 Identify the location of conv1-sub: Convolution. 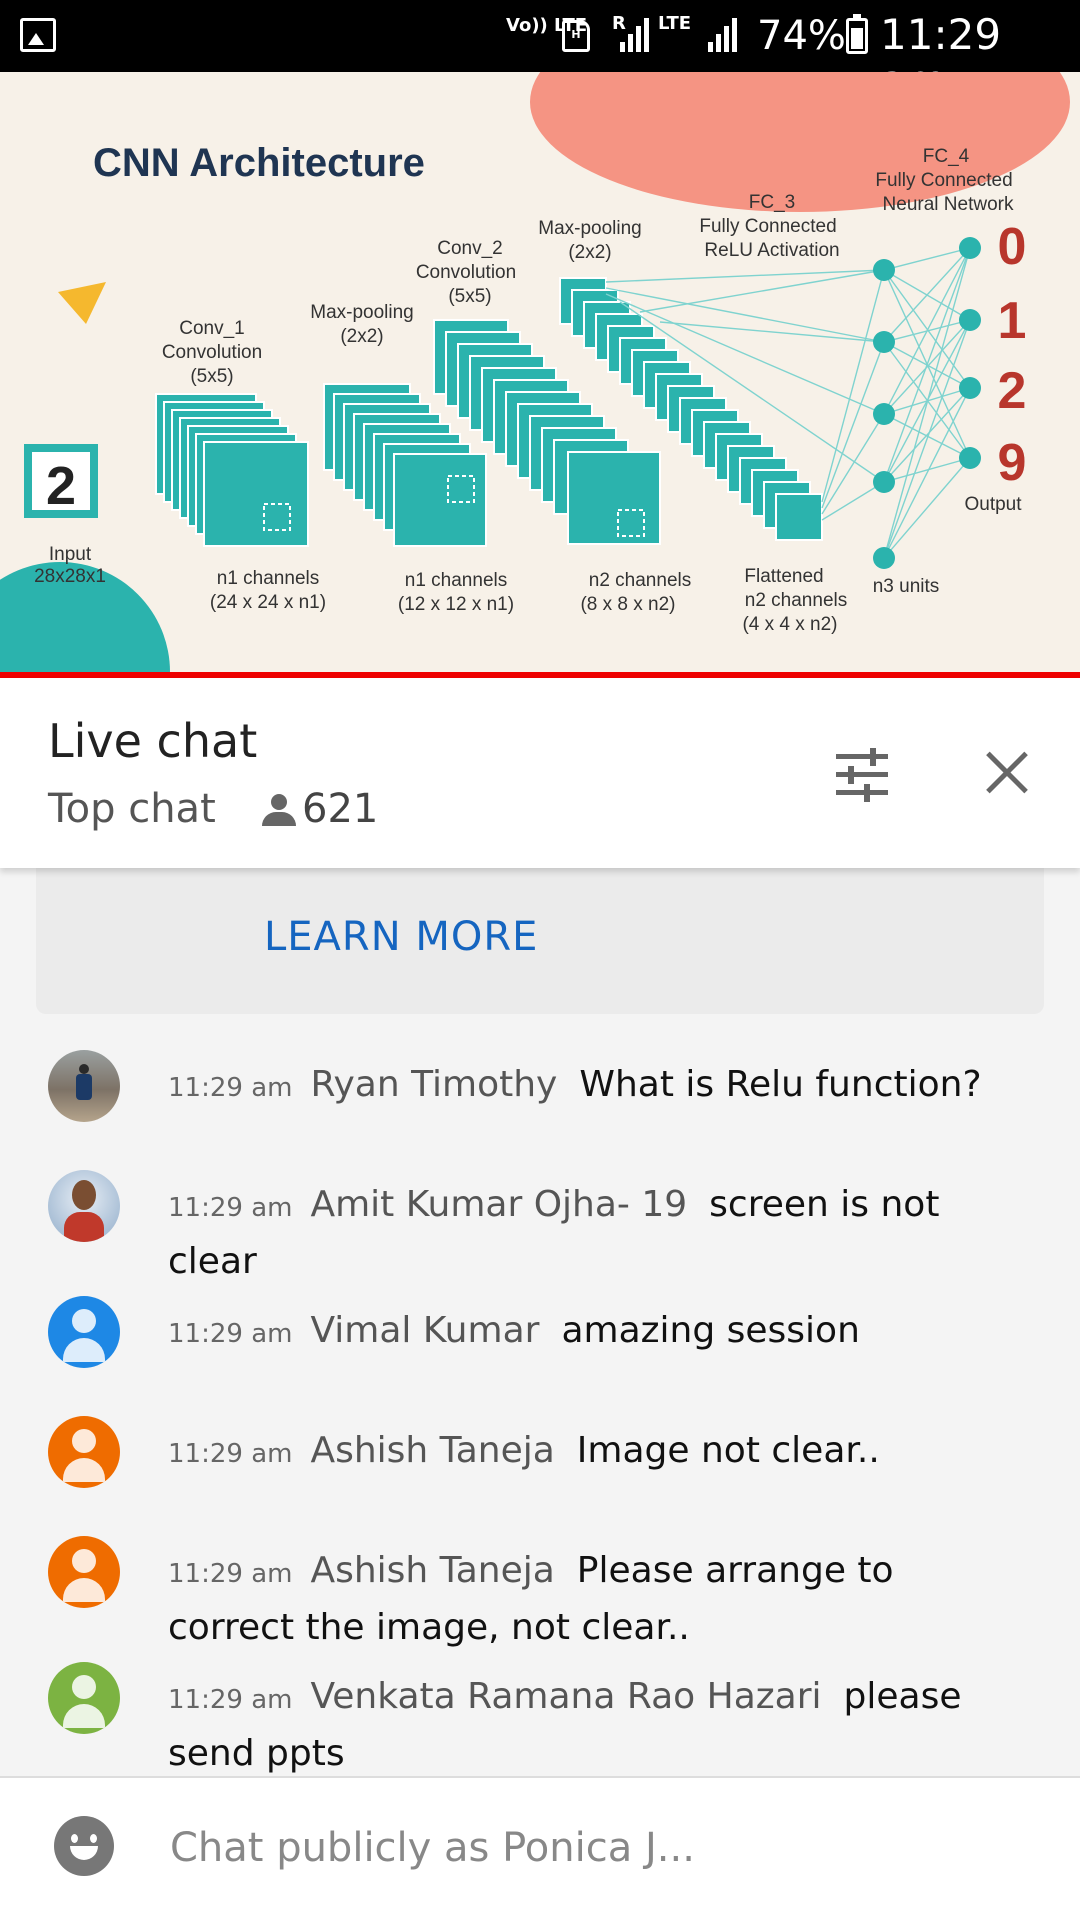
(212, 352).